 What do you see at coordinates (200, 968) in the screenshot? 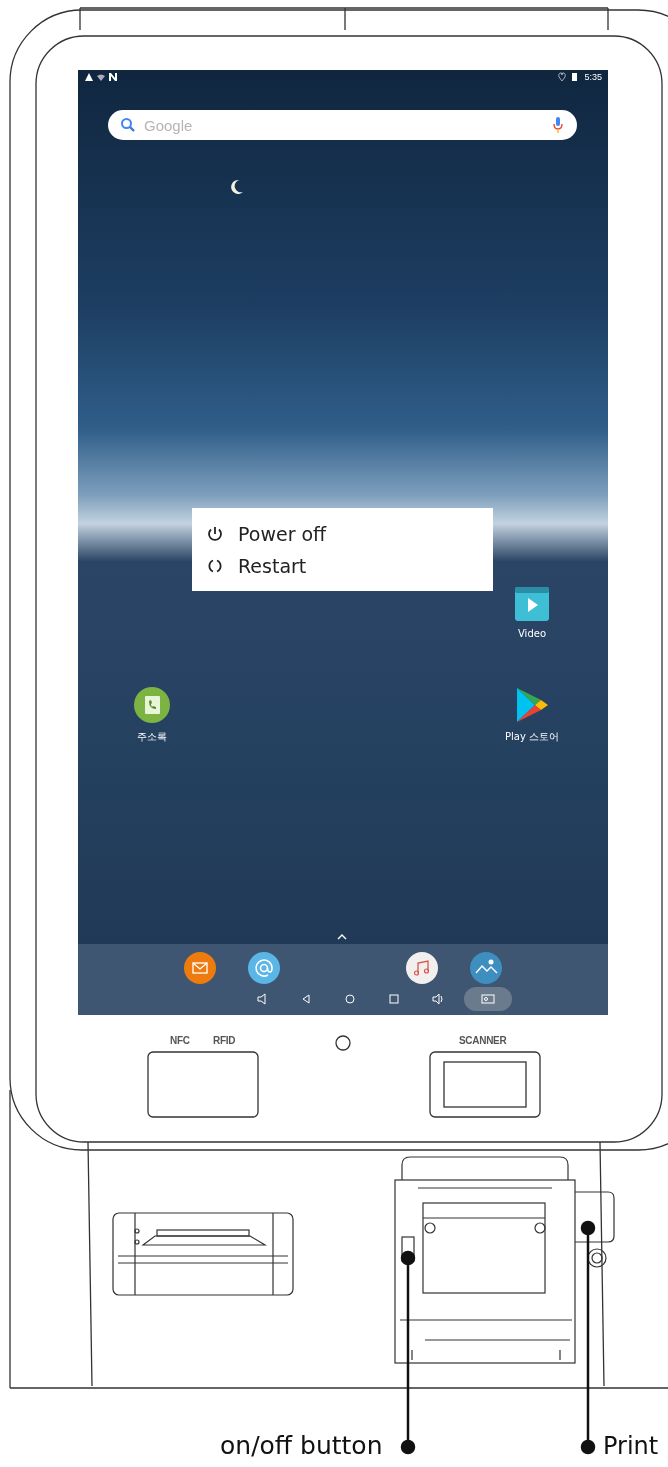
I see `mail-icon` at bounding box center [200, 968].